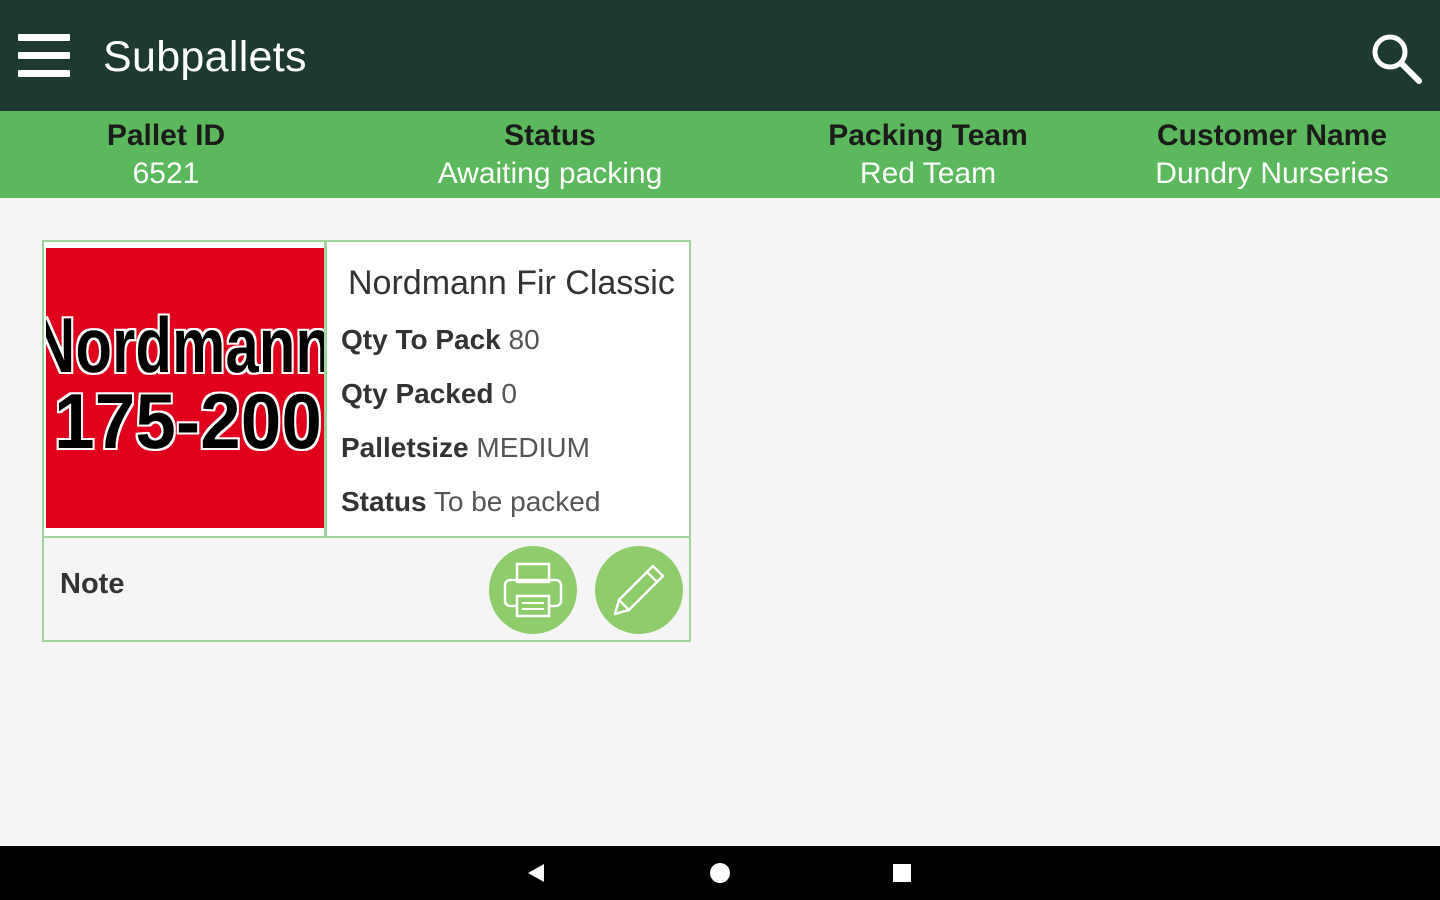  Describe the element at coordinates (1272, 155) in the screenshot. I see `customer-name-column: Customer Name Dundry Nurseries` at that location.